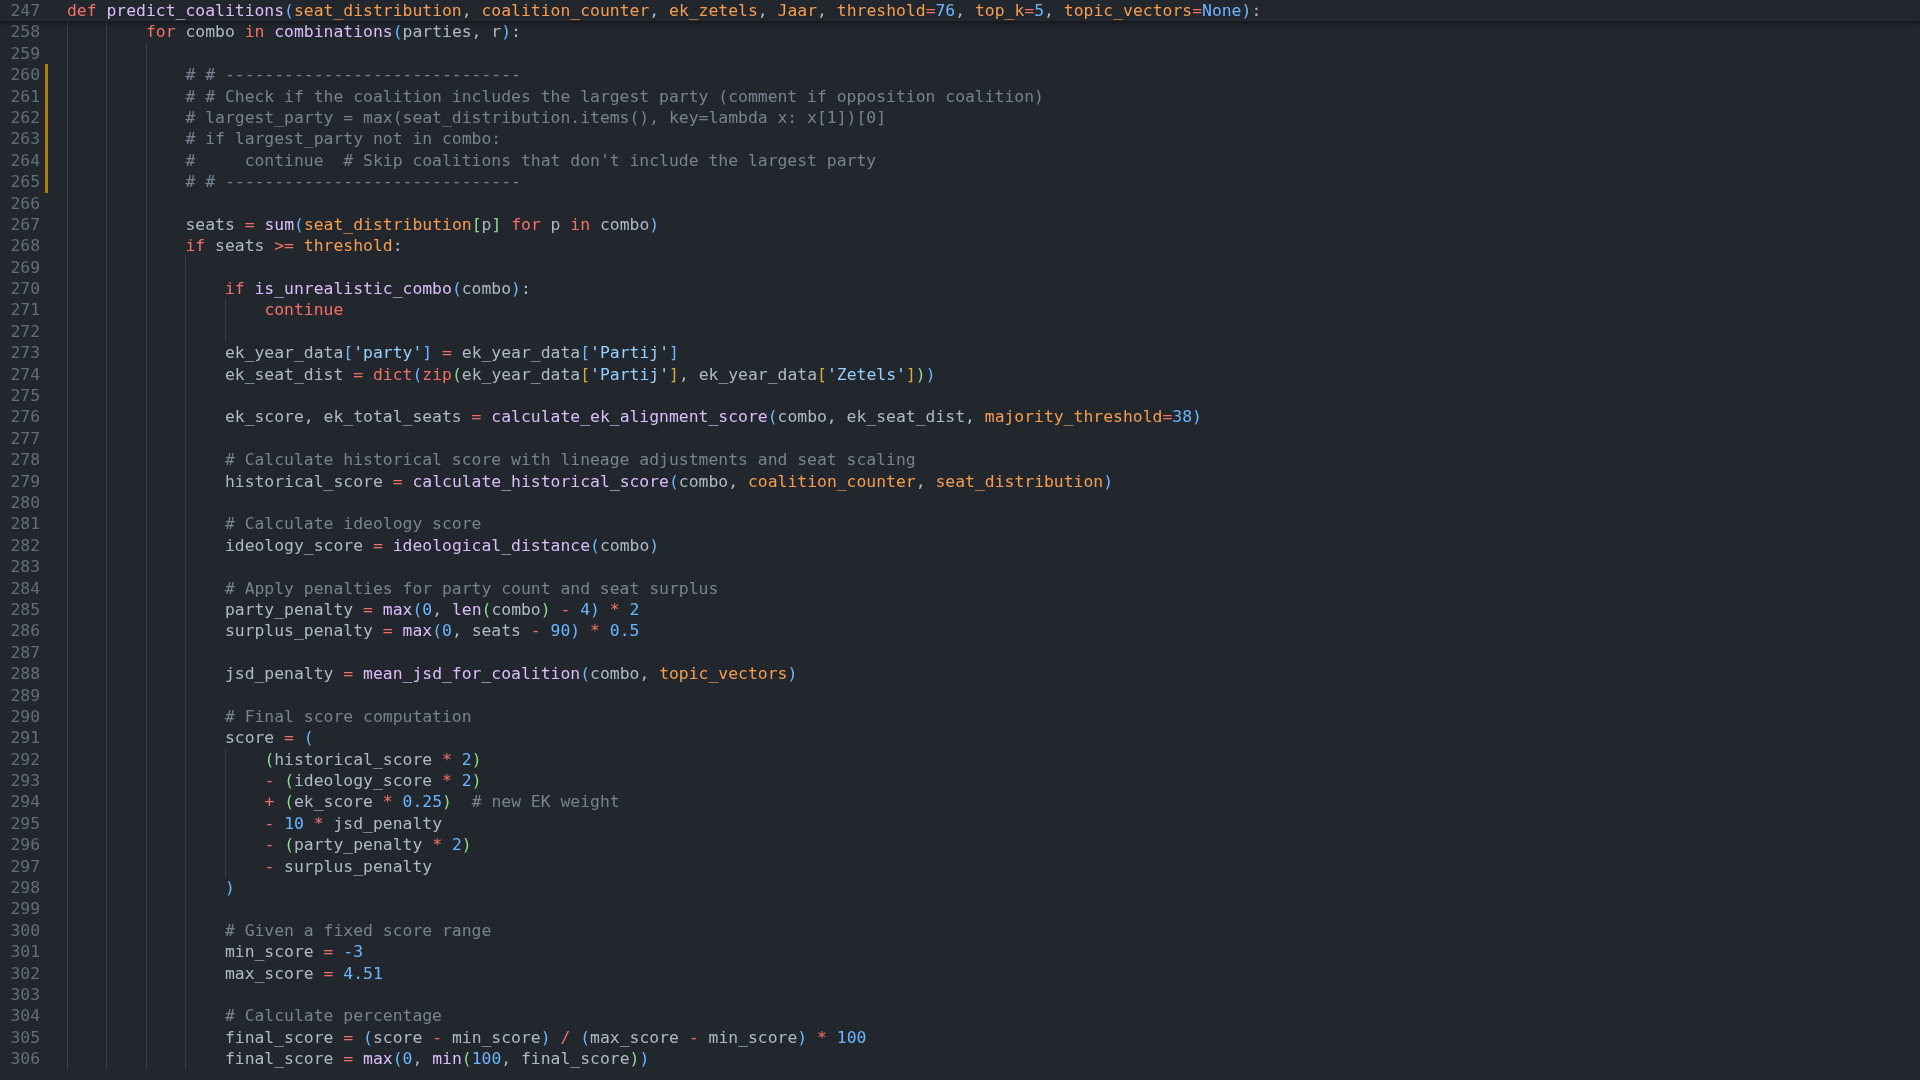 The width and height of the screenshot is (1920, 1080). Describe the element at coordinates (24, 438) in the screenshot. I see `line-number: 277` at that location.